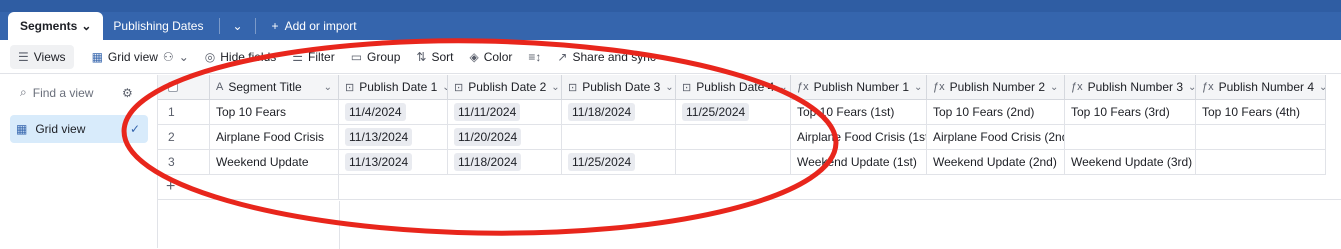 This screenshot has width=1341, height=249. What do you see at coordinates (274, 112) in the screenshot?
I see `segment-title-cell: Top 10 Fears` at bounding box center [274, 112].